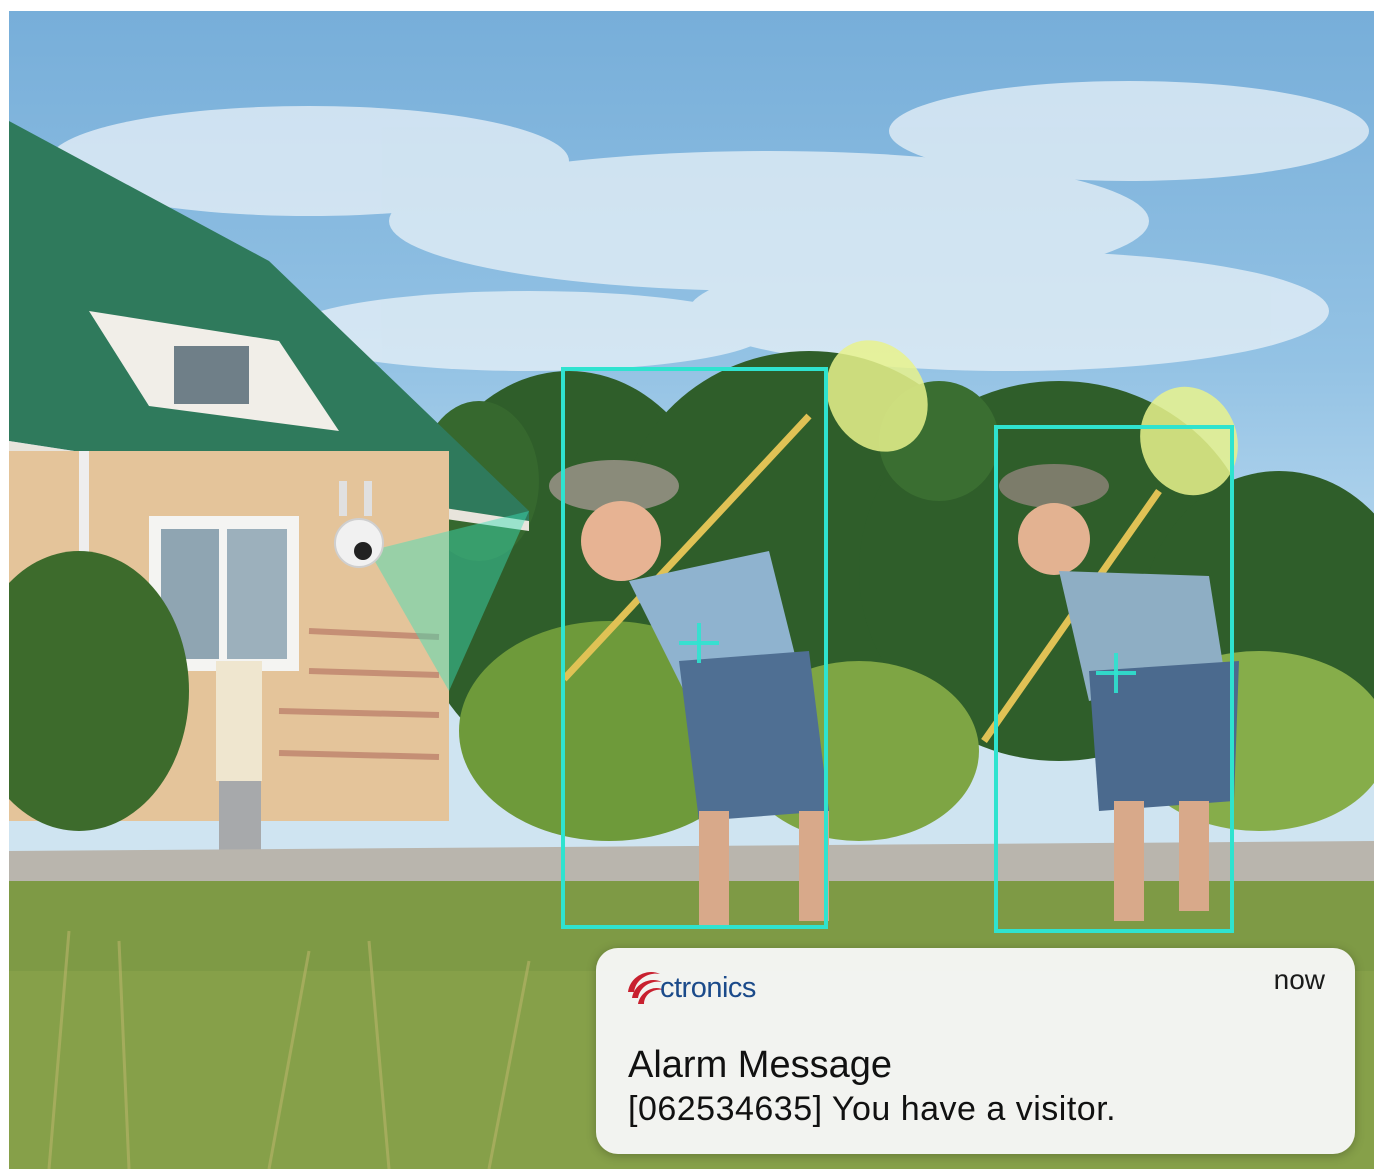 This screenshot has width=1383, height=1169. Describe the element at coordinates (872, 1109) in the screenshot. I see `notification-message: [062534635] You have a visitor.` at that location.